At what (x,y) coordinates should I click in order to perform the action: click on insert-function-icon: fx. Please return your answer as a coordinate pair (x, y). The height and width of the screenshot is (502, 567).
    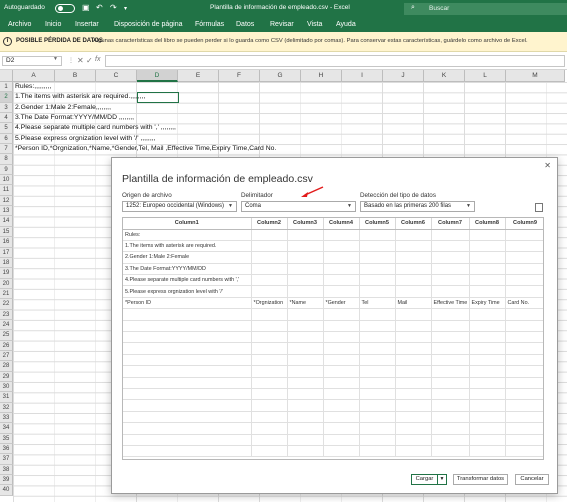
    Looking at the image, I should click on (97, 59).